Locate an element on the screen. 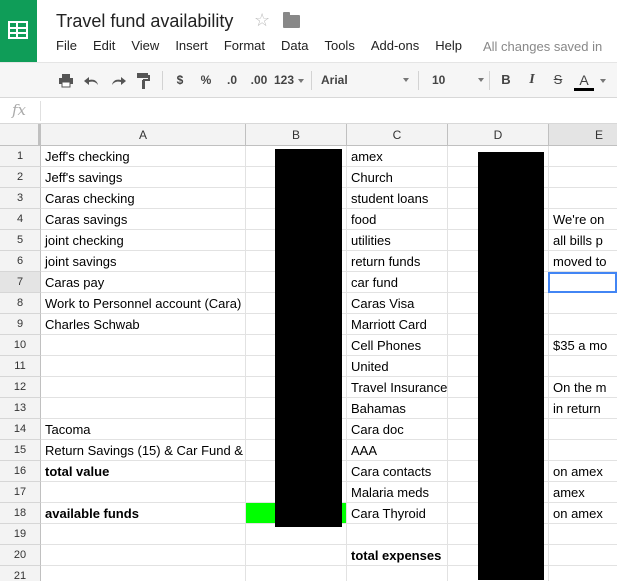 The height and width of the screenshot is (581, 617). menu-format: Format is located at coordinates (244, 45).